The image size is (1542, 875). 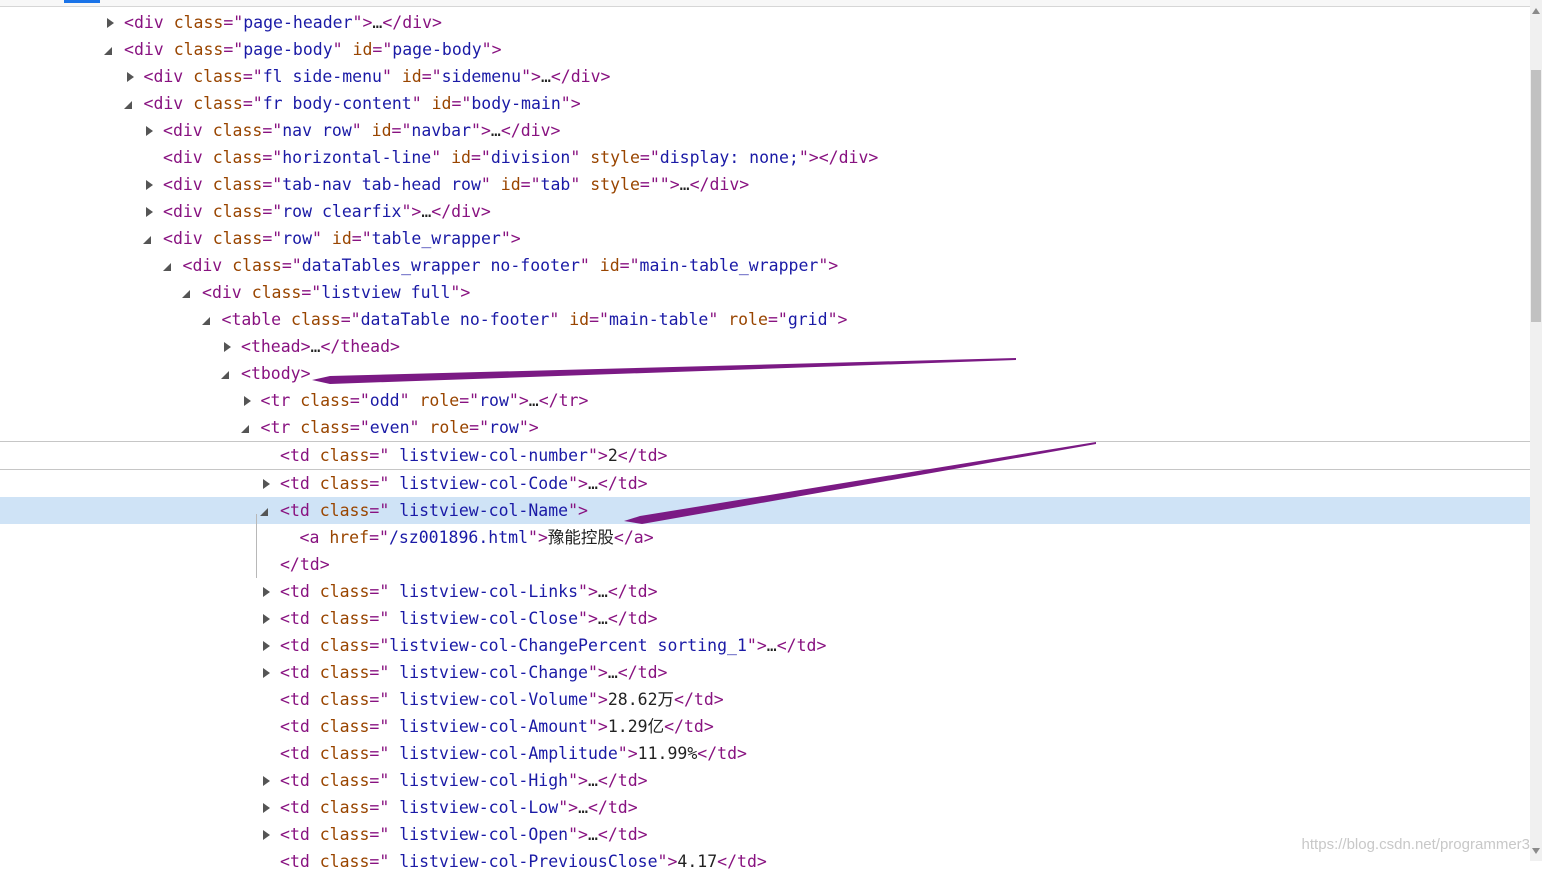 What do you see at coordinates (765, 49) in the screenshot?
I see `page-body-node: <div class="page-body" id="page-body">` at bounding box center [765, 49].